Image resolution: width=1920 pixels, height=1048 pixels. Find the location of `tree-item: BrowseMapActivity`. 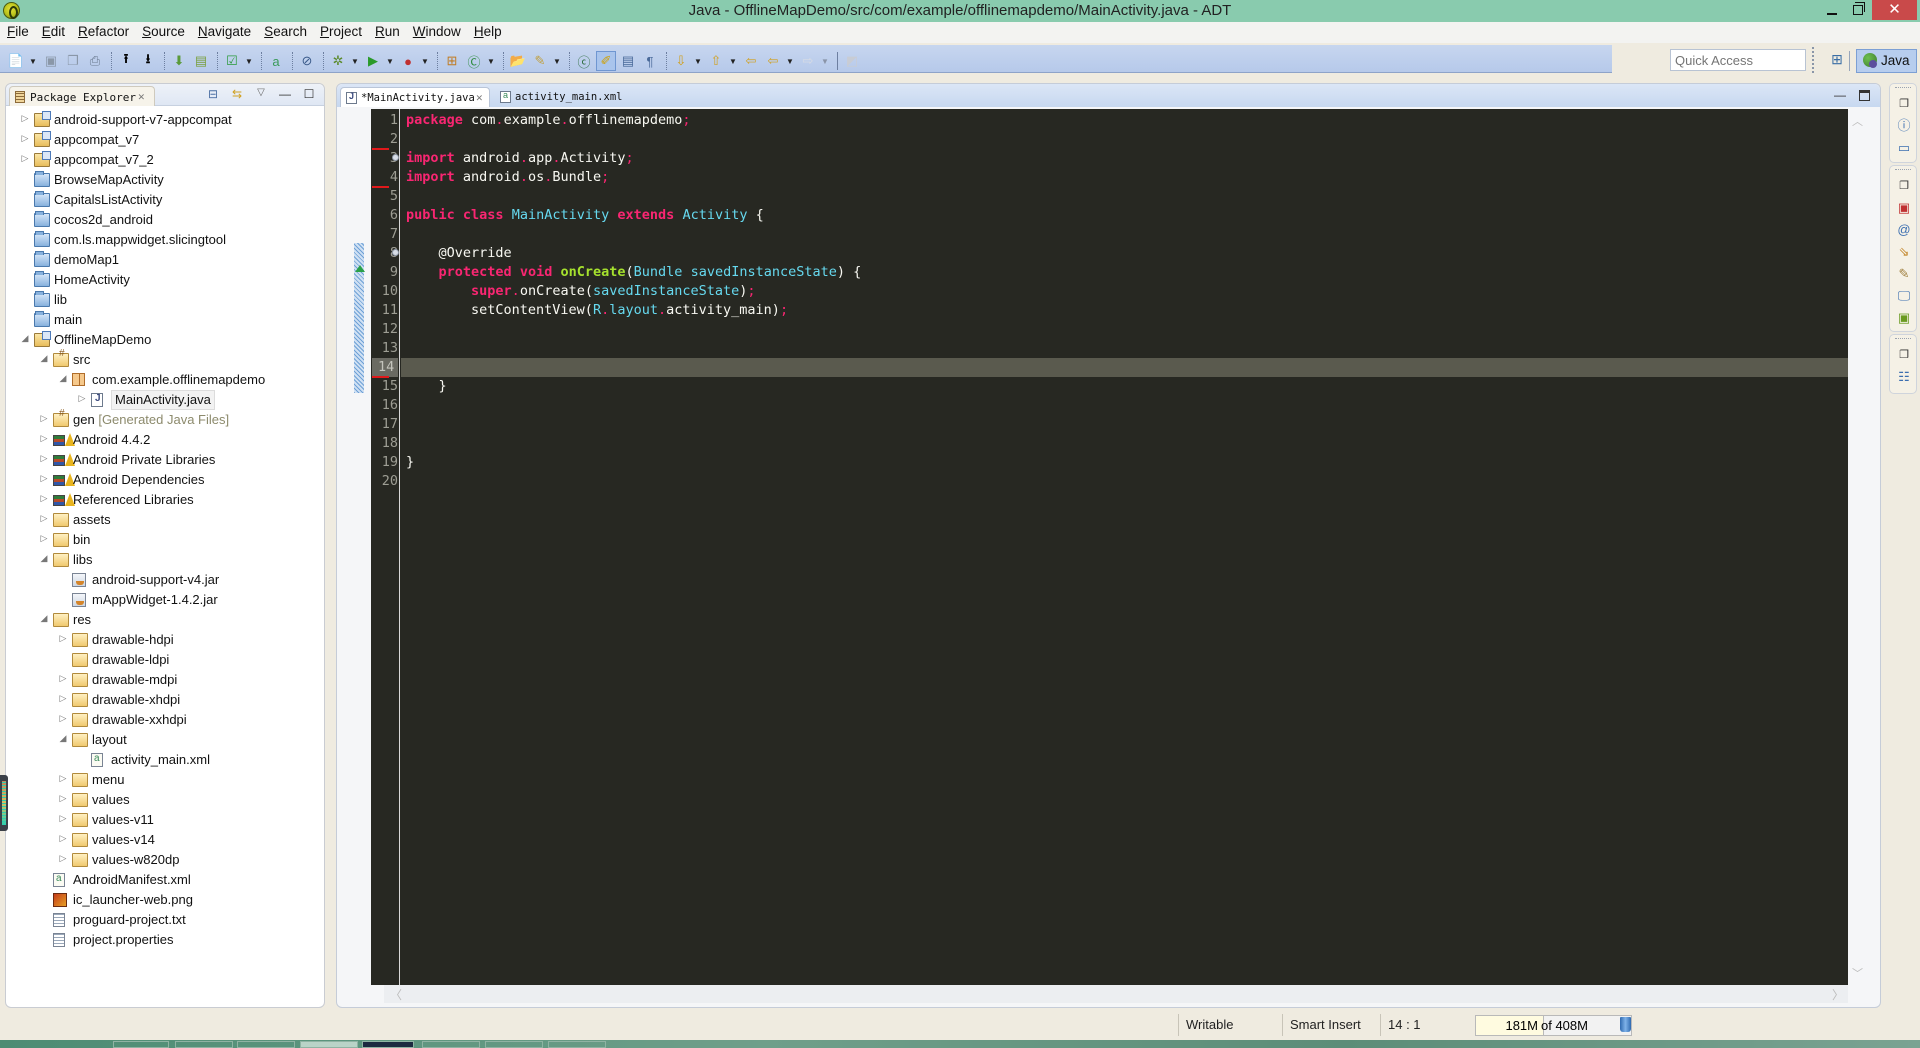

tree-item: BrowseMapActivity is located at coordinates (165, 180).